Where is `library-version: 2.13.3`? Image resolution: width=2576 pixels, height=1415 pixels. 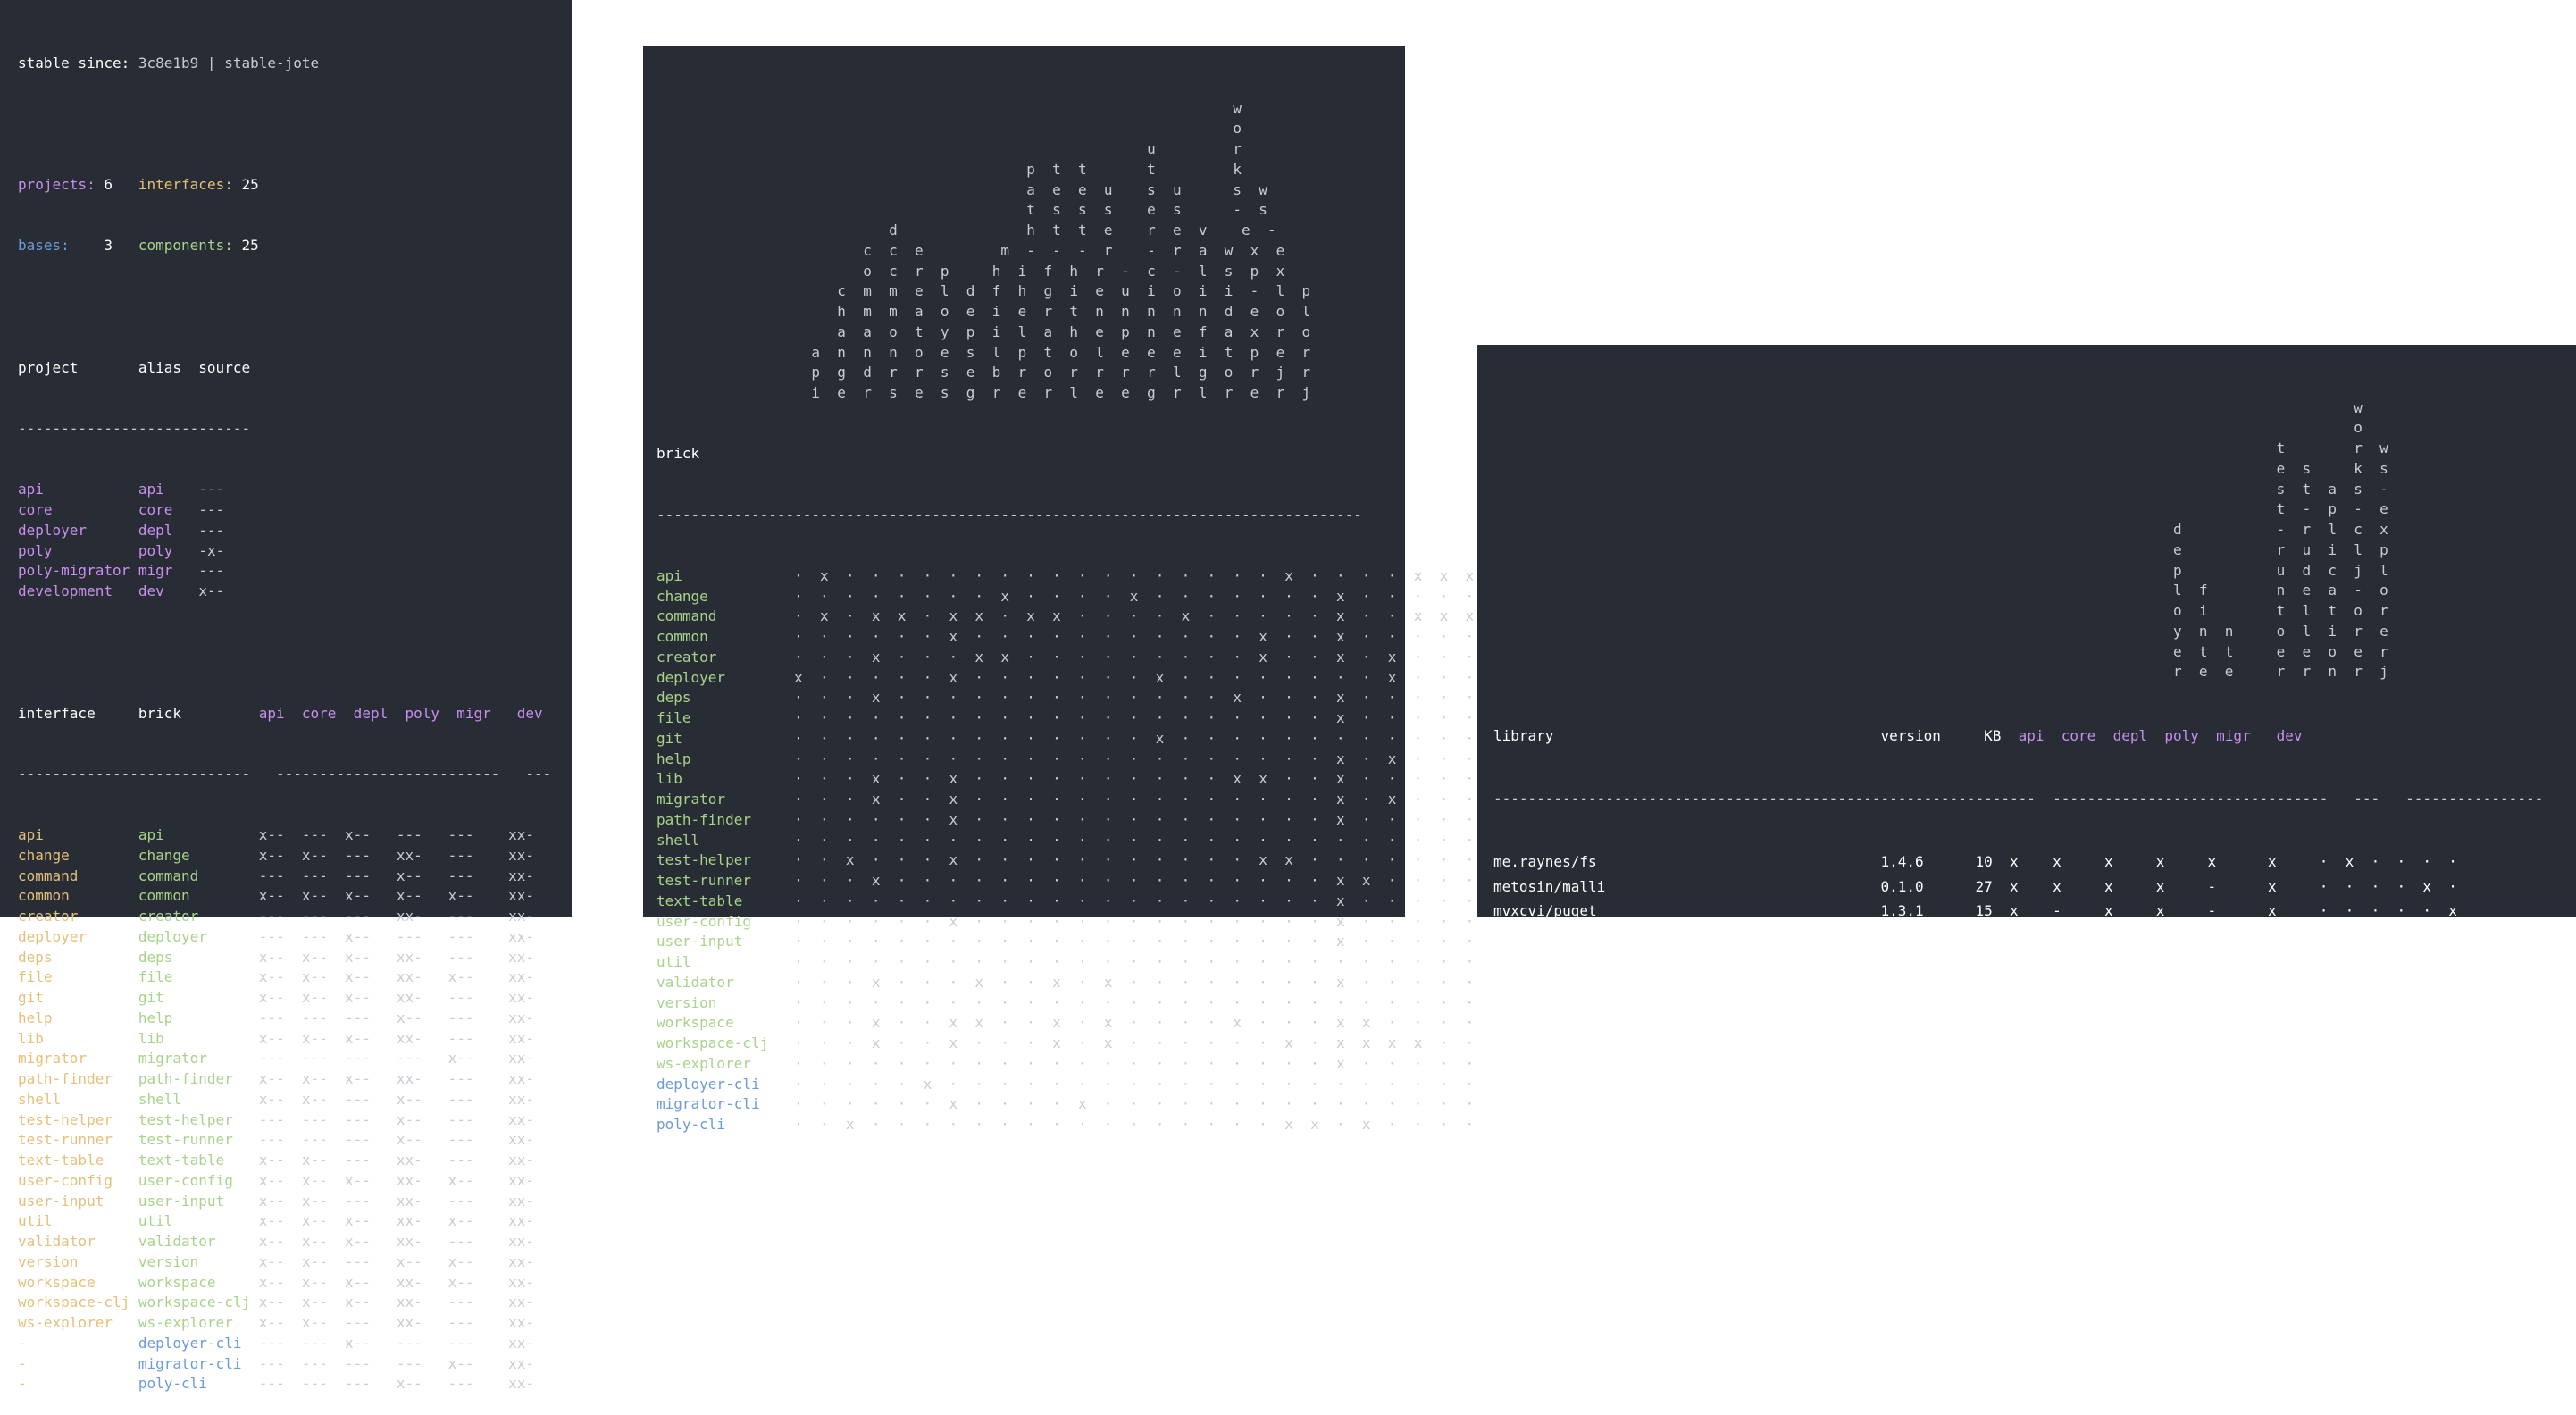
library-version: 2.13.3 is located at coordinates (1915, 935).